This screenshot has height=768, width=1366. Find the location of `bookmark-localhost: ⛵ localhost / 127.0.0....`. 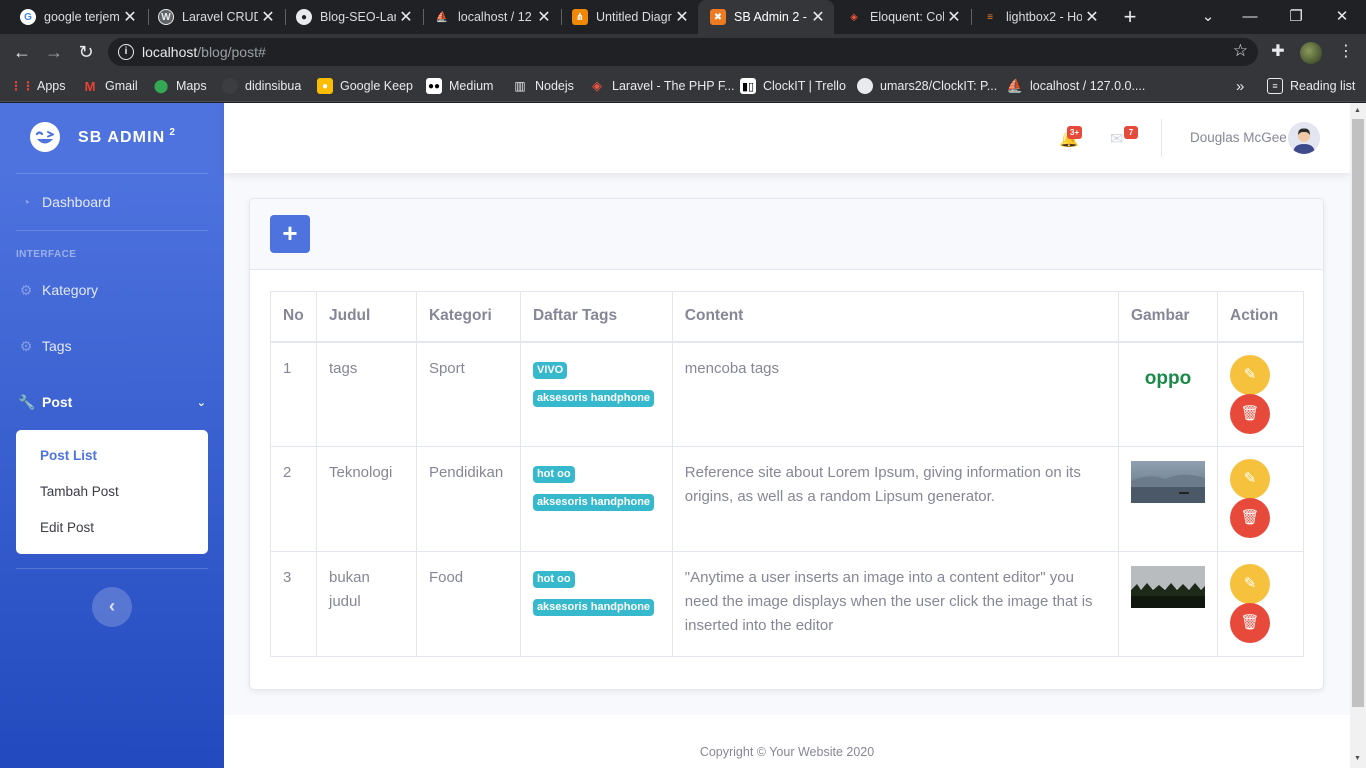

bookmark-localhost: ⛵ localhost / 127.0.0.... is located at coordinates (1076, 86).